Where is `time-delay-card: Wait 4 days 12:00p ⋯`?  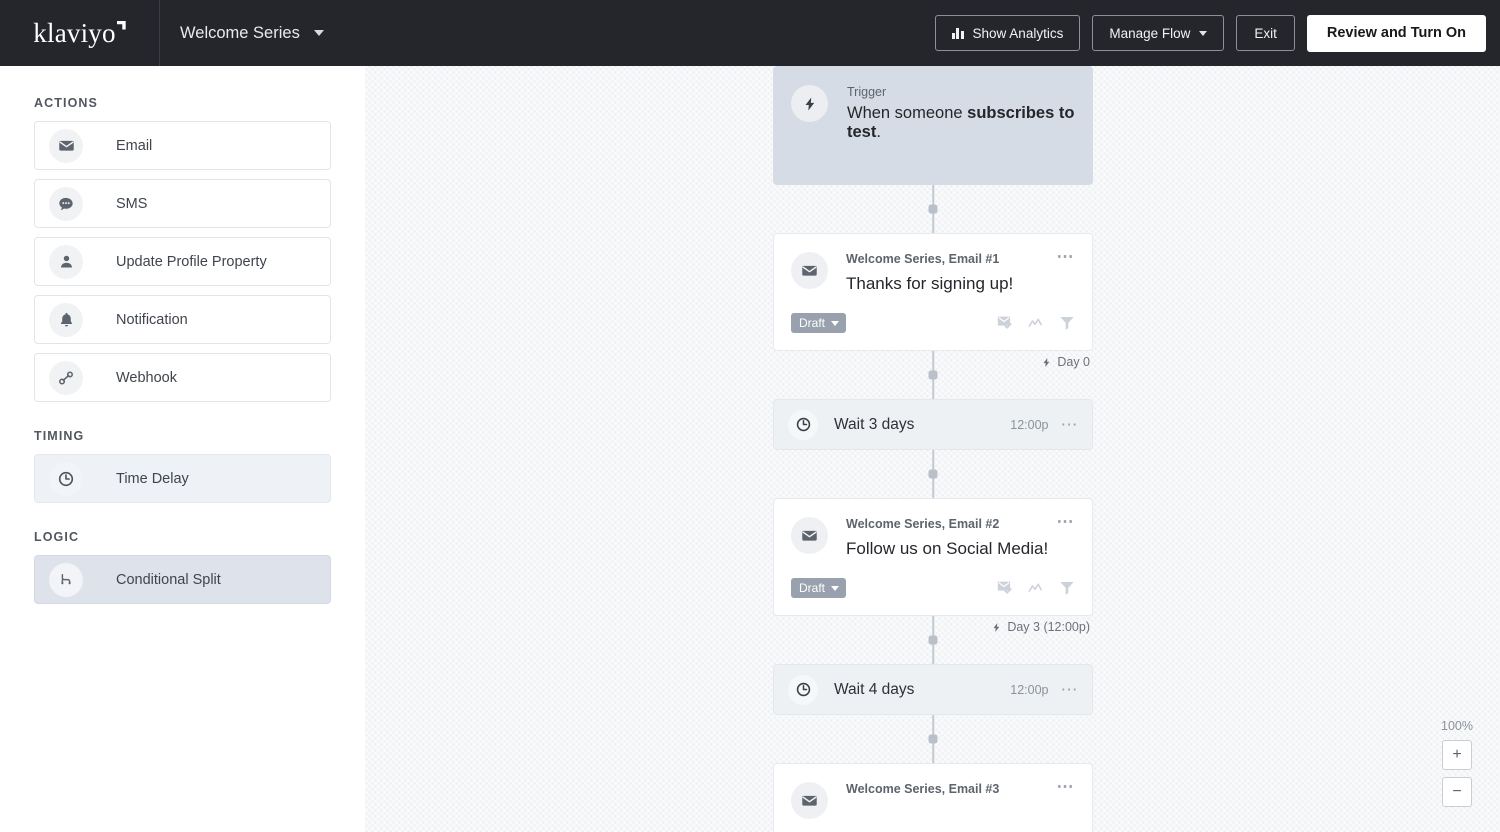 time-delay-card: Wait 4 days 12:00p ⋯ is located at coordinates (933, 689).